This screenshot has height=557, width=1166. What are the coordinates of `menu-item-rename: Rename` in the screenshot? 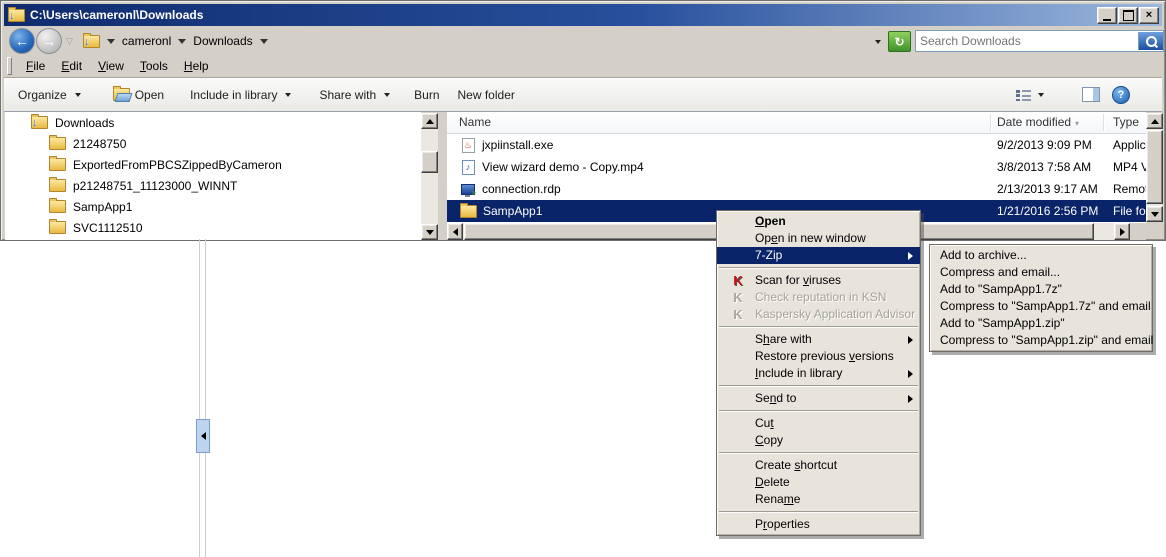 It's located at (818, 499).